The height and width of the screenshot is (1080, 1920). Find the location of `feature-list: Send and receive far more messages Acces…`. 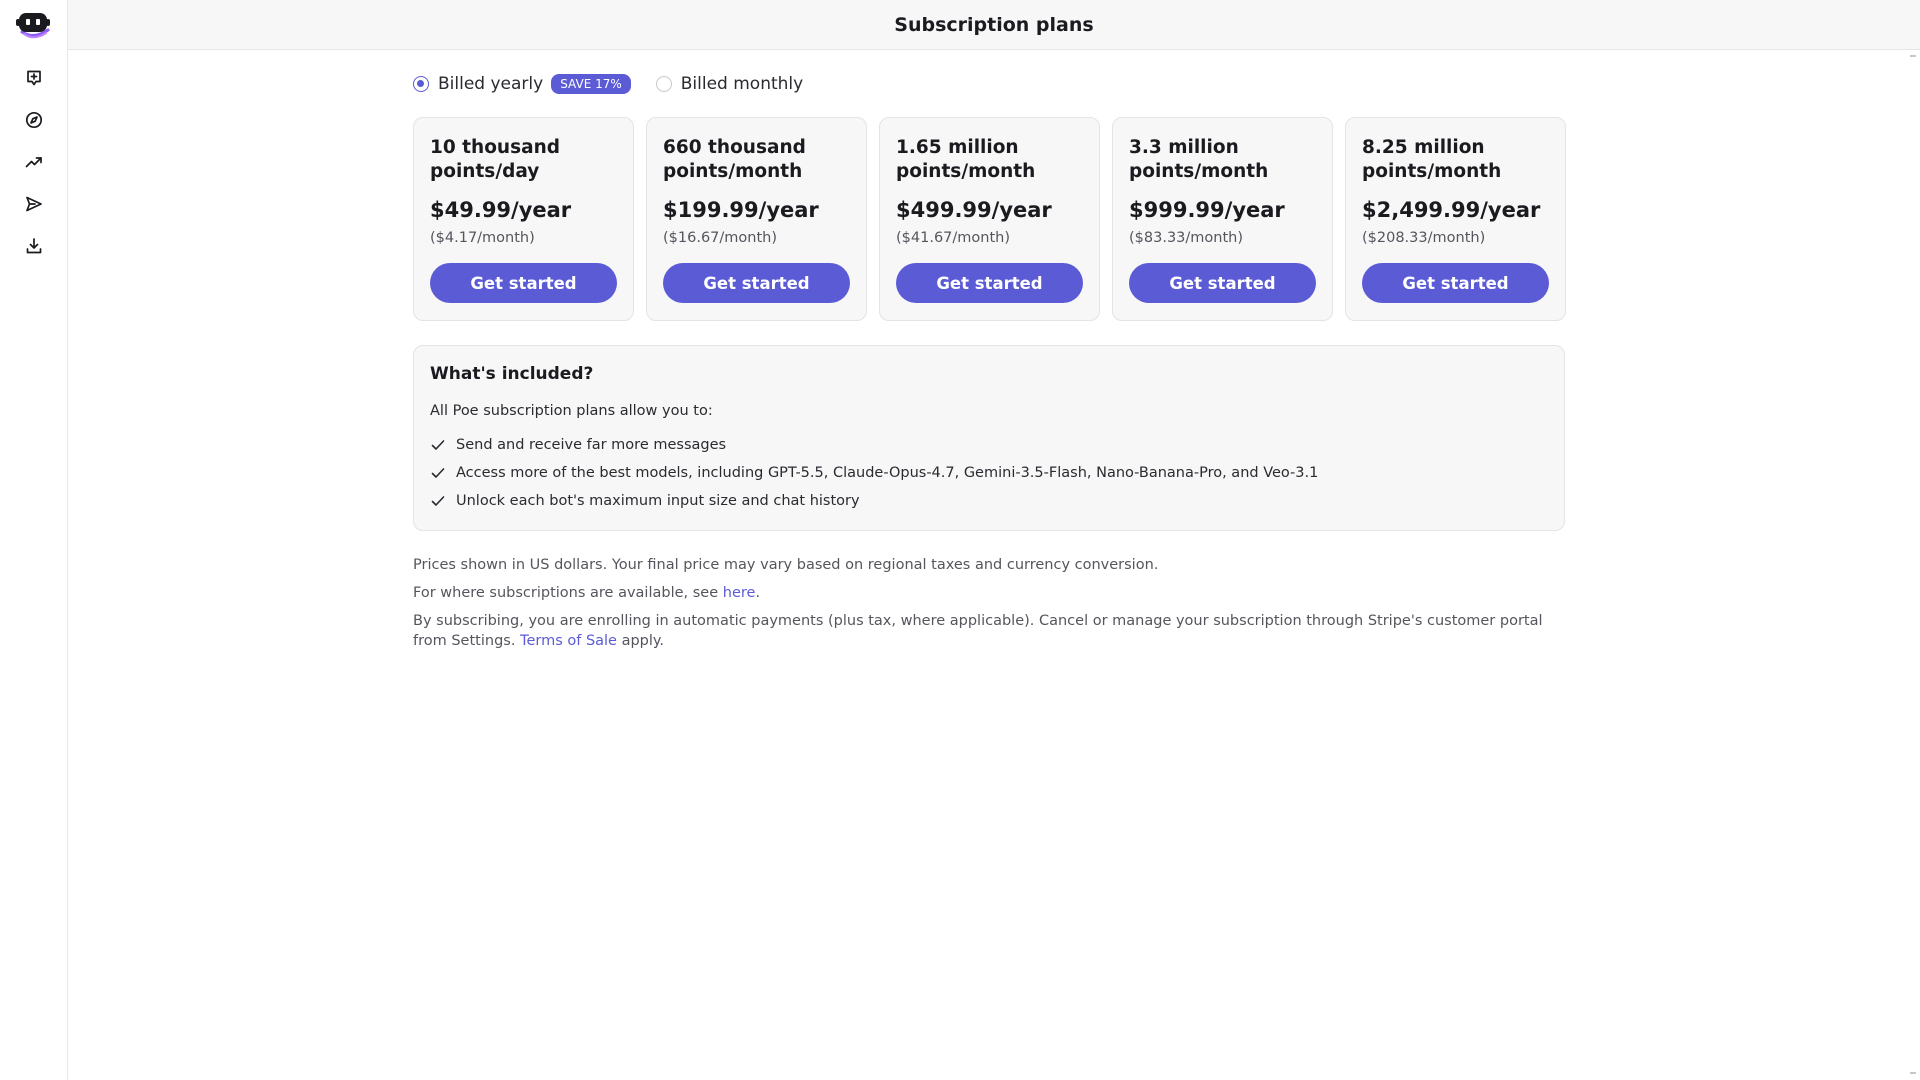

feature-list: Send and receive far more messages Acces… is located at coordinates (989, 473).